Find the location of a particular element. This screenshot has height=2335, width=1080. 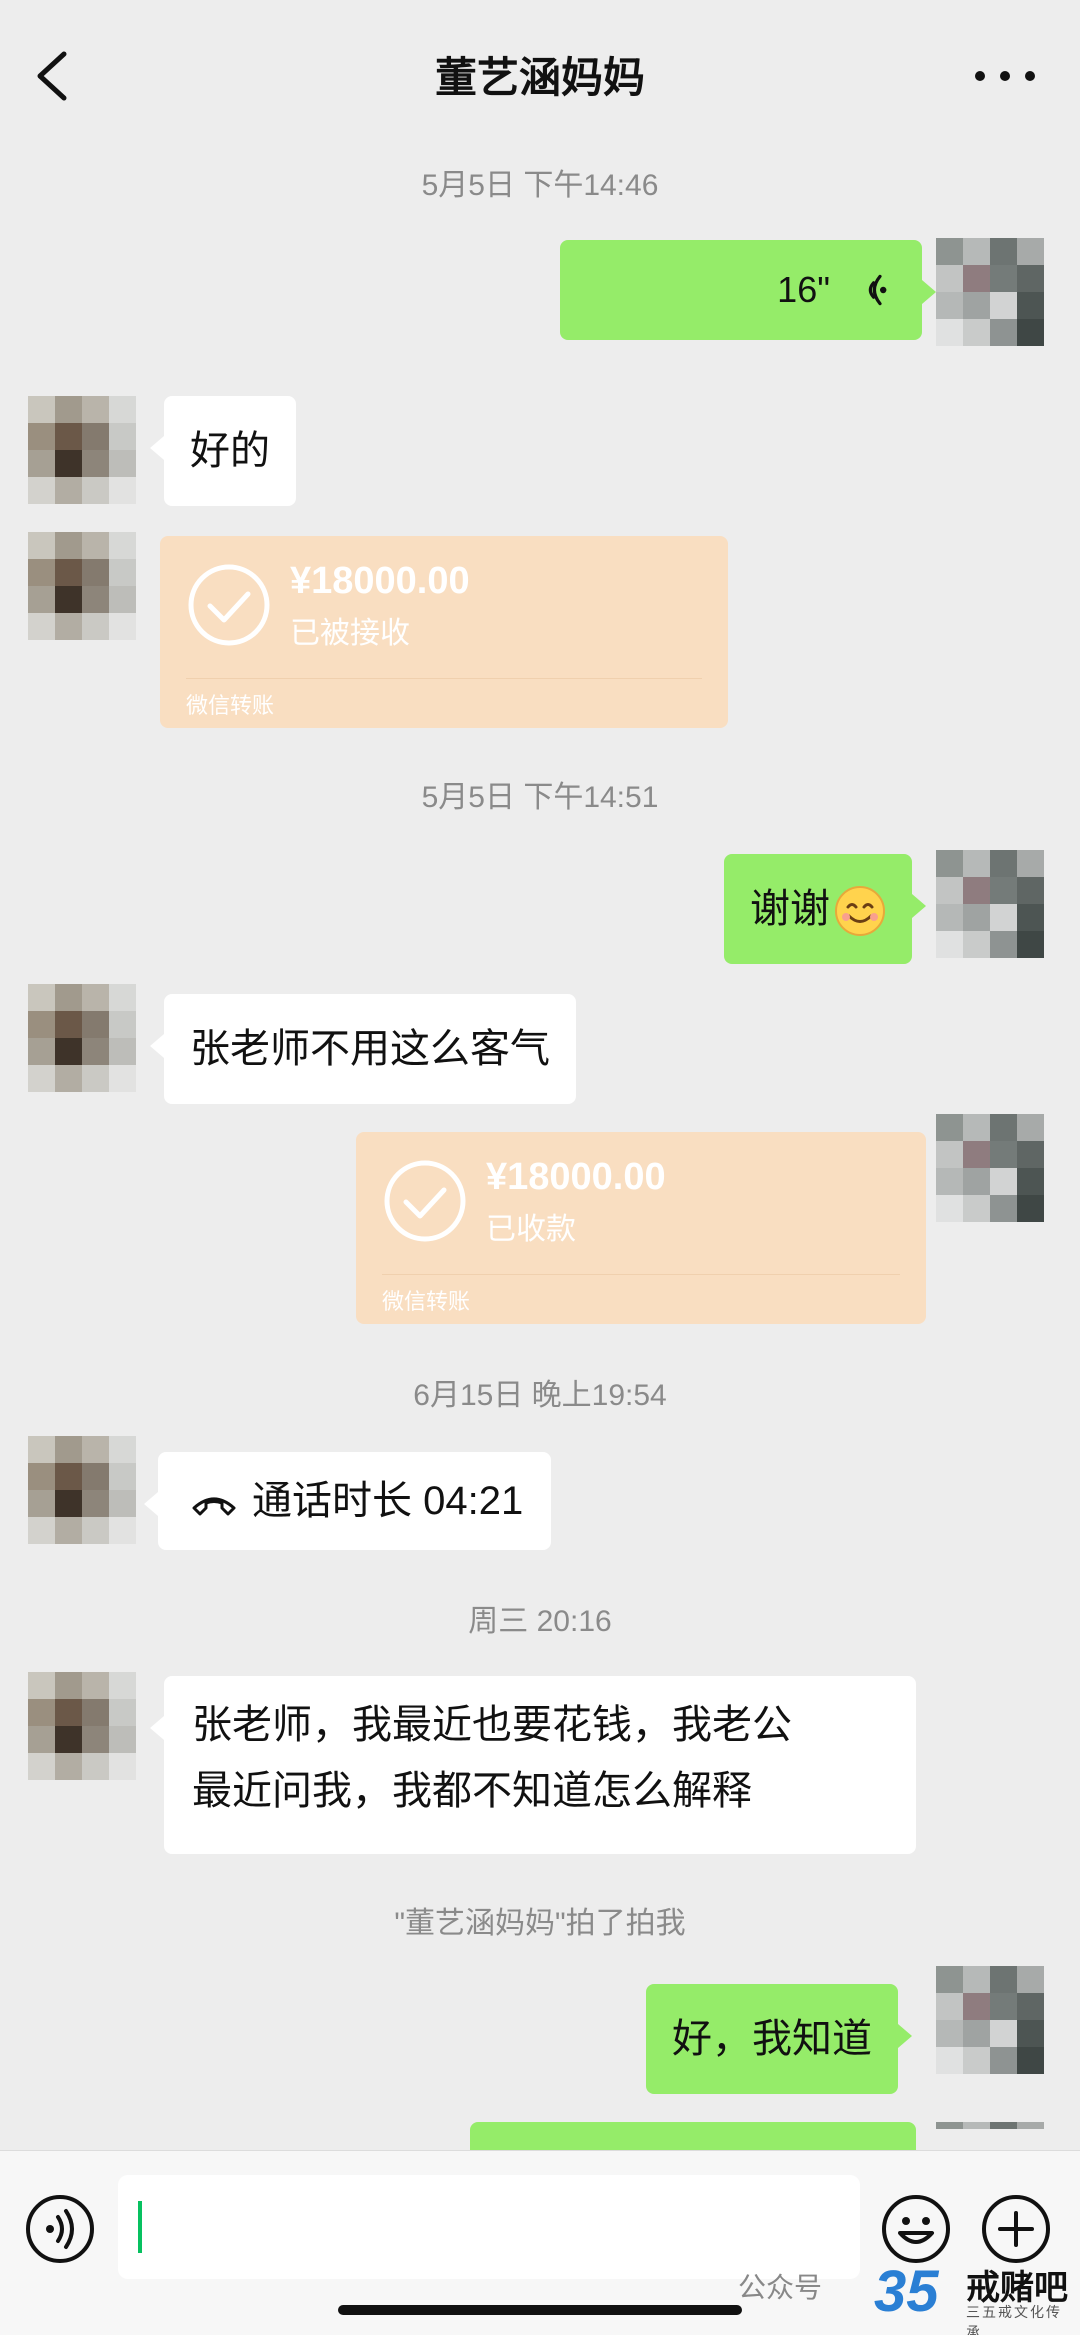

timestamp: 5月5日 下午14:46 is located at coordinates (540, 185).